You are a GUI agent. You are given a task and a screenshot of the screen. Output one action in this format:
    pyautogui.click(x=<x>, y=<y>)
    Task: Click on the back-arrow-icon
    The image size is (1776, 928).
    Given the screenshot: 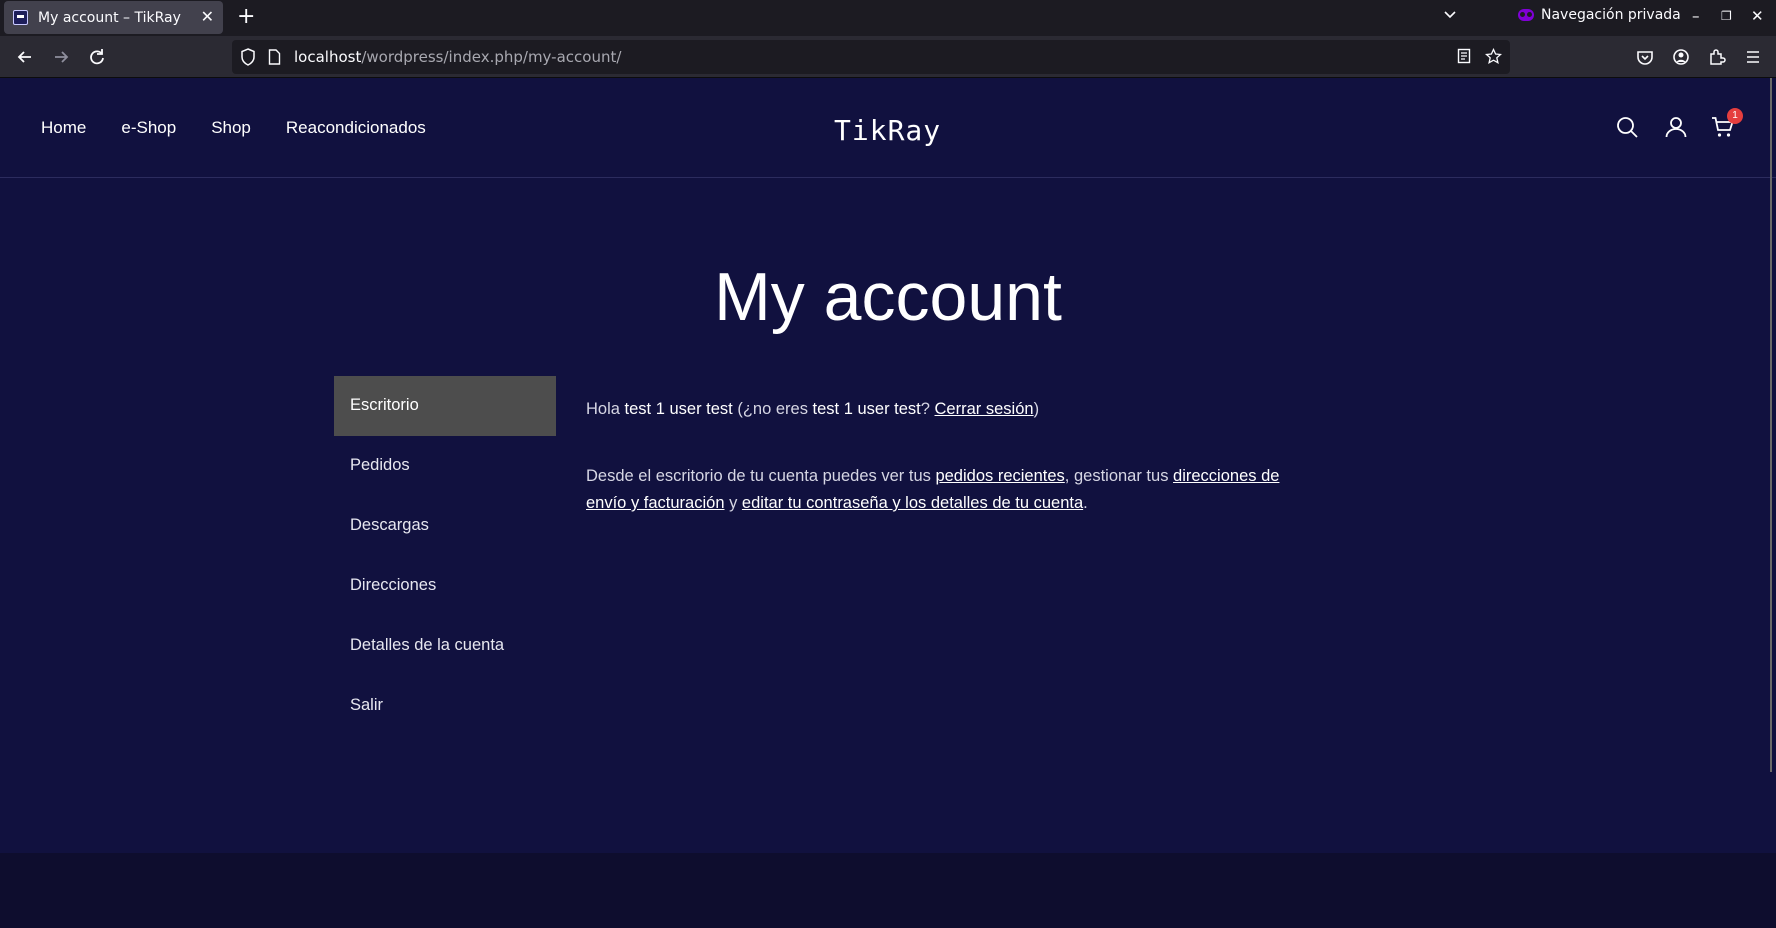 What is the action you would take?
    pyautogui.click(x=25, y=57)
    